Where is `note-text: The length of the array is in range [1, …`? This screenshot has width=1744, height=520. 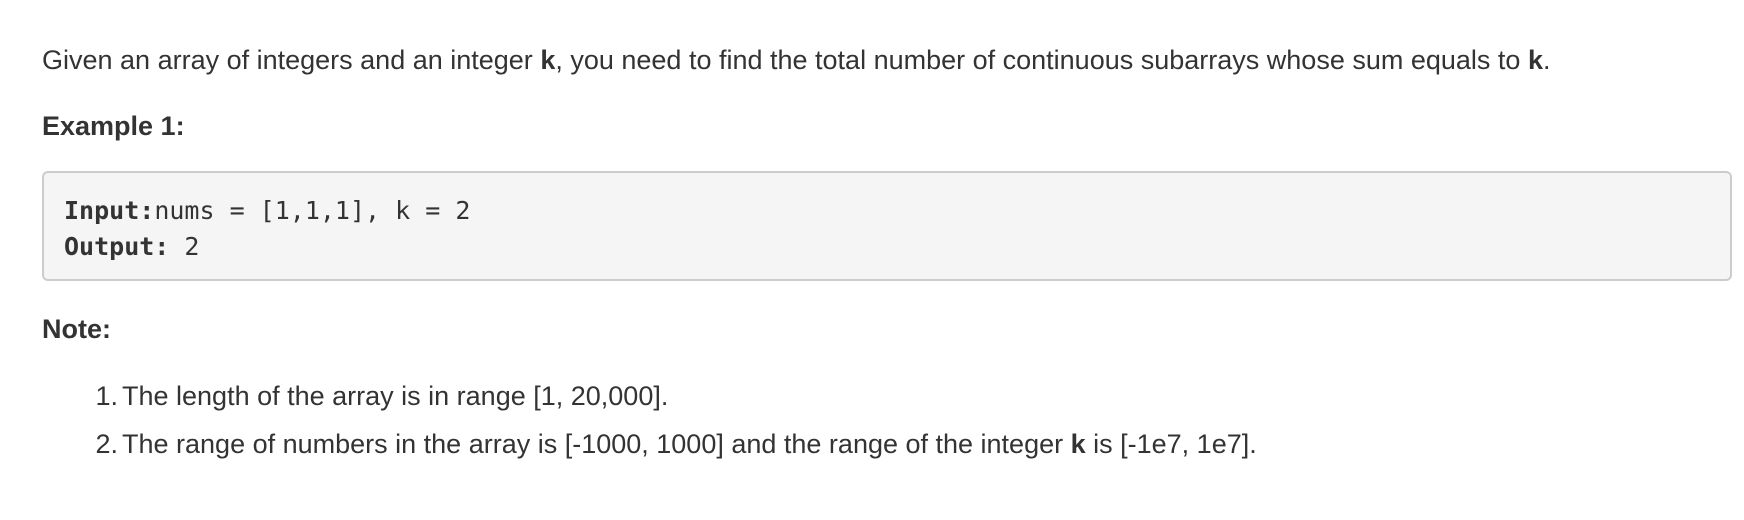
note-text: The length of the array is in range [1, … is located at coordinates (395, 396).